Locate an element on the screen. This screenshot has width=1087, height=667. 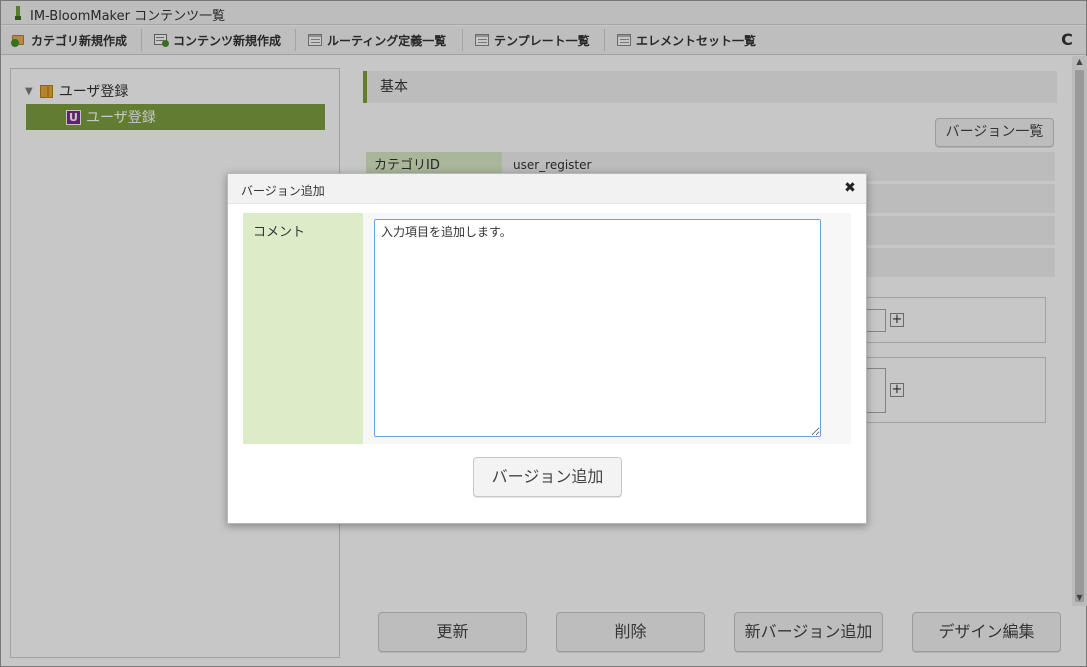
close-icon: ✖ is located at coordinates (850, 188).